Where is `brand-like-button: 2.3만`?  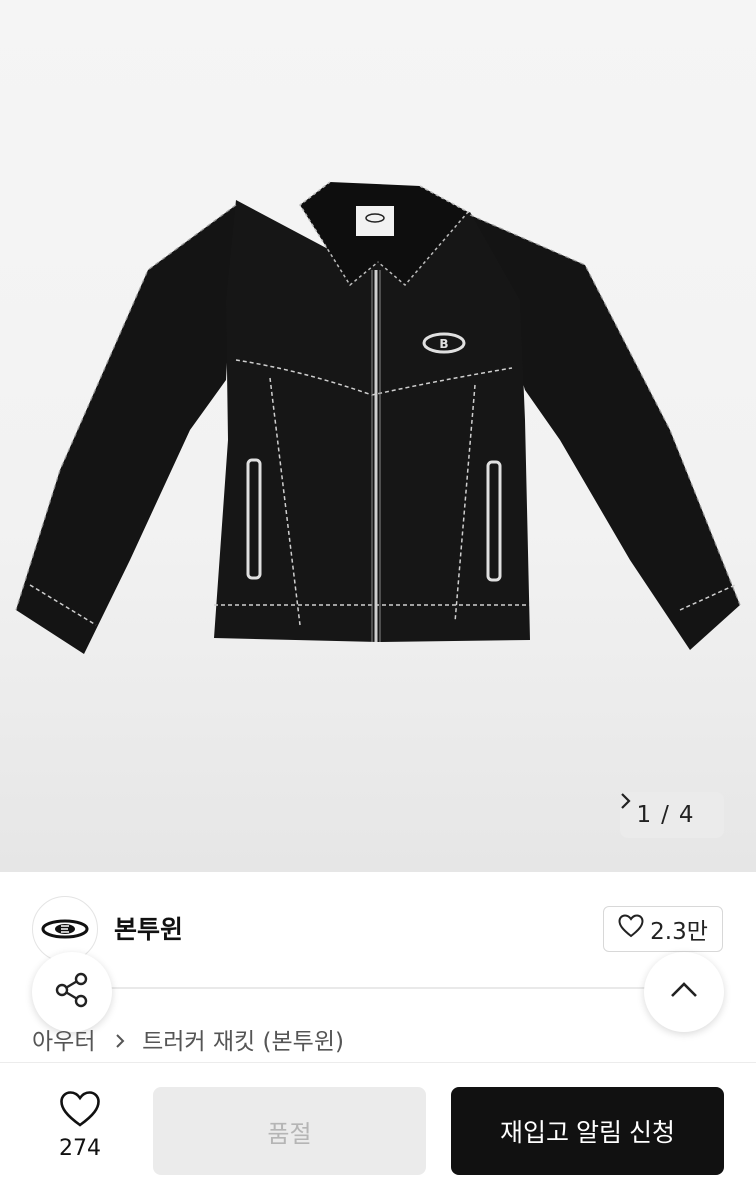
brand-like-button: 2.3만 is located at coordinates (663, 929).